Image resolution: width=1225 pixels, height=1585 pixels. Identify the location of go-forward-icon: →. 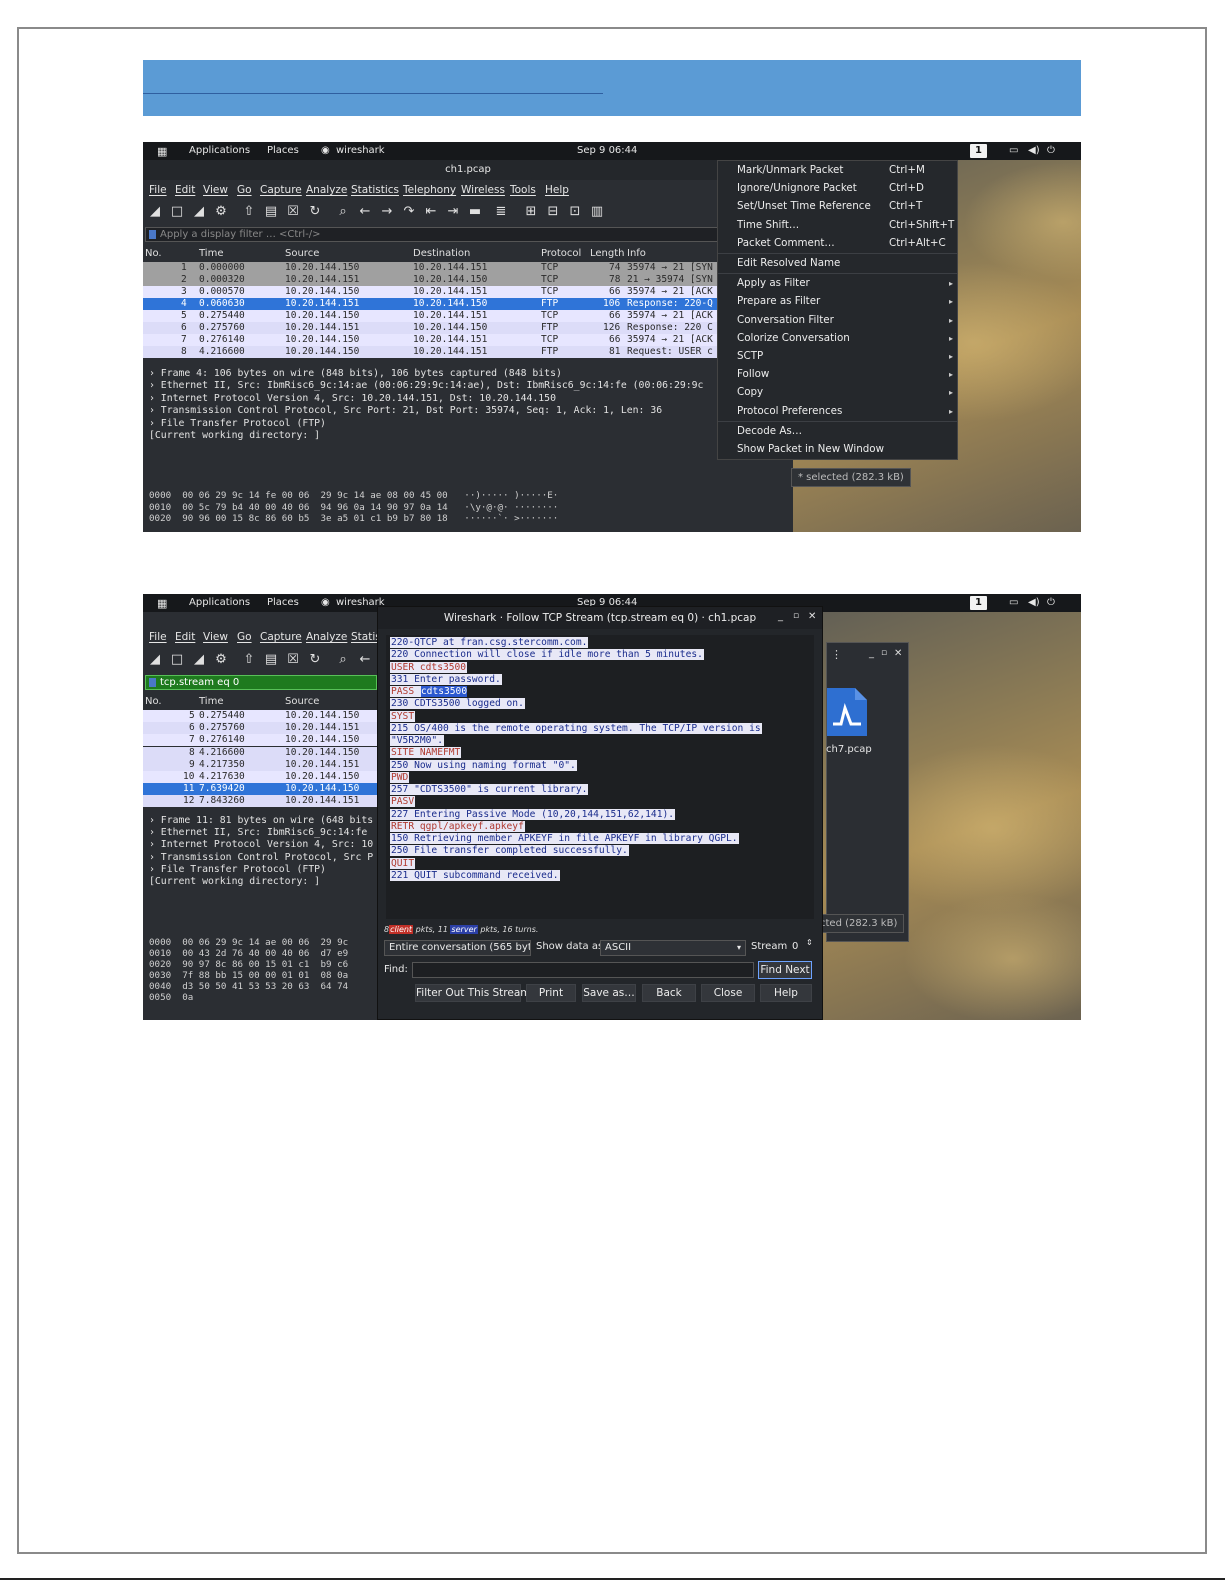
(387, 212).